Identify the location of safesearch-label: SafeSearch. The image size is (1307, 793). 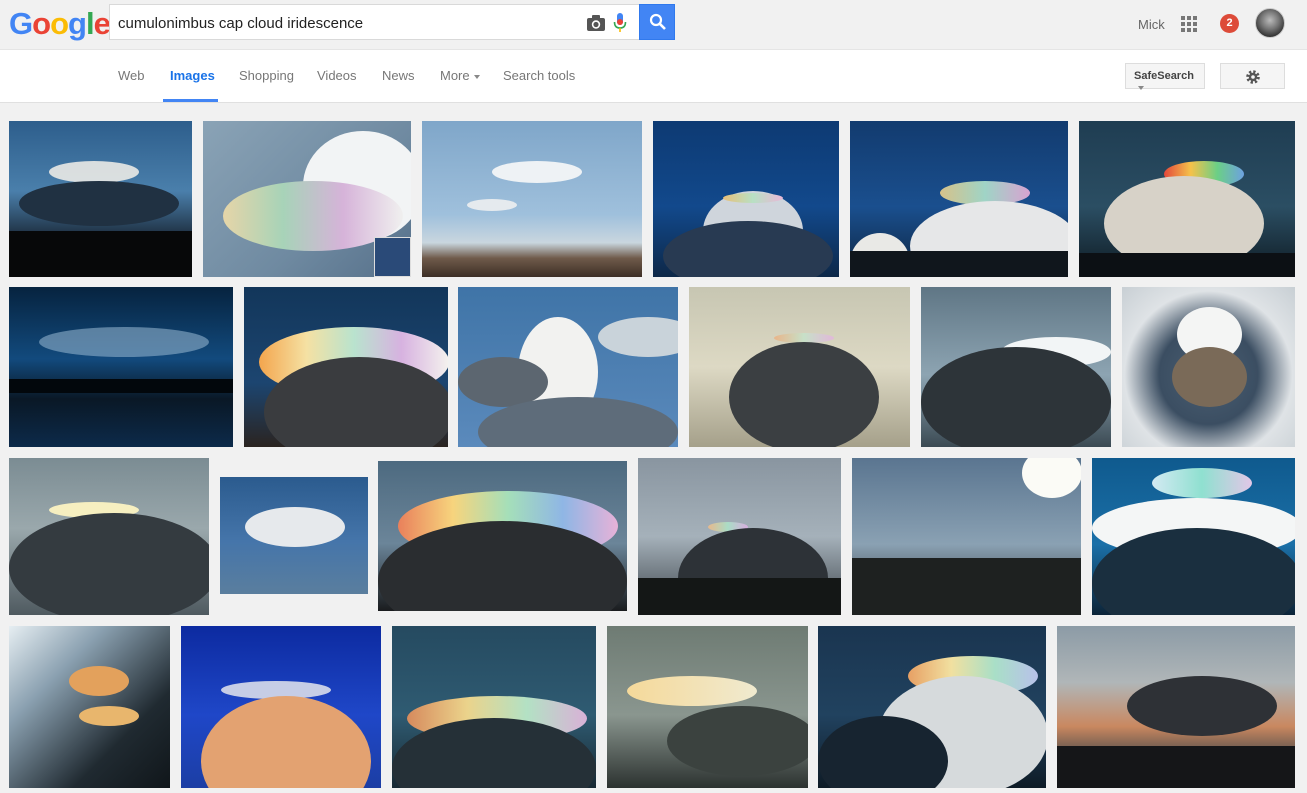
(1164, 76).